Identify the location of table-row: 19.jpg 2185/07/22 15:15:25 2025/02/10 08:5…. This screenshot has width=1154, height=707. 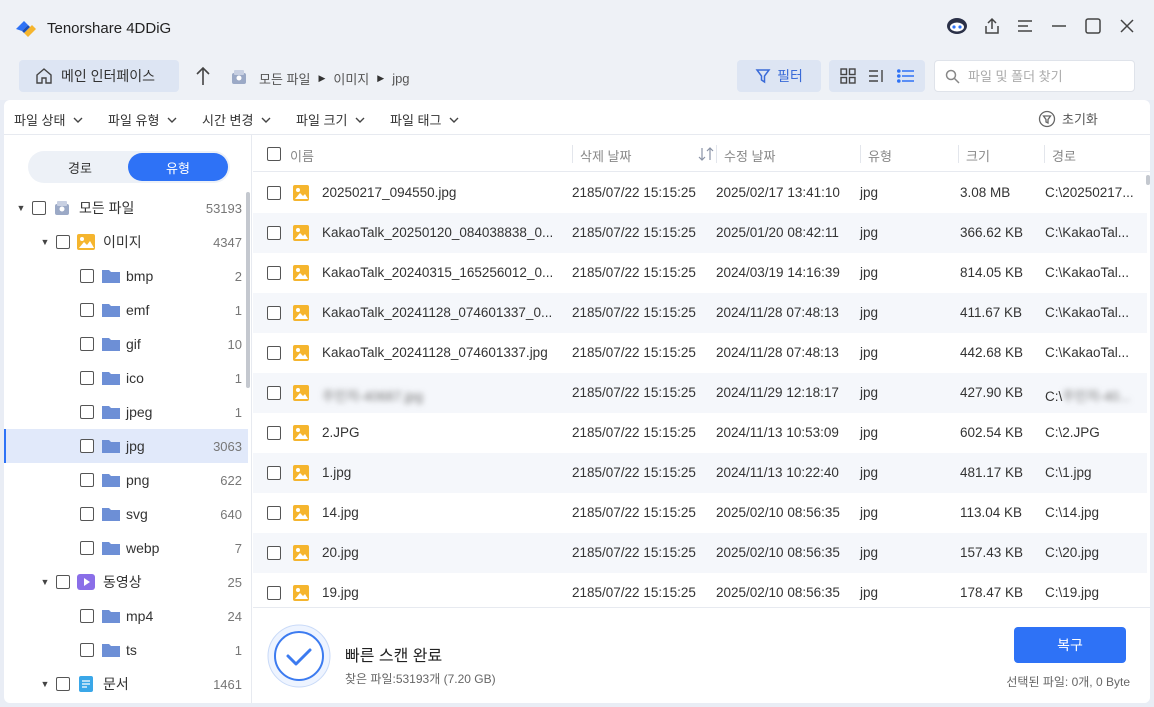
(700, 590).